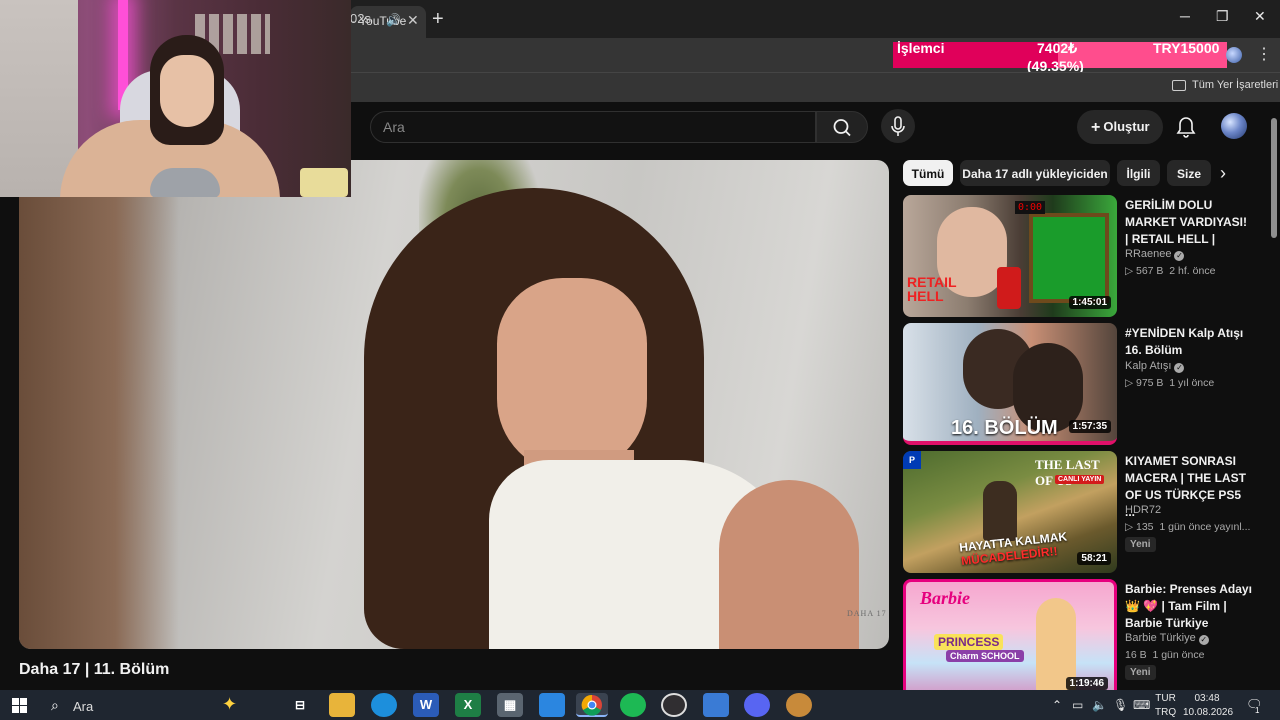 This screenshot has width=1280, height=720. Describe the element at coordinates (1186, 127) in the screenshot. I see `notifications-bell-icon` at that location.